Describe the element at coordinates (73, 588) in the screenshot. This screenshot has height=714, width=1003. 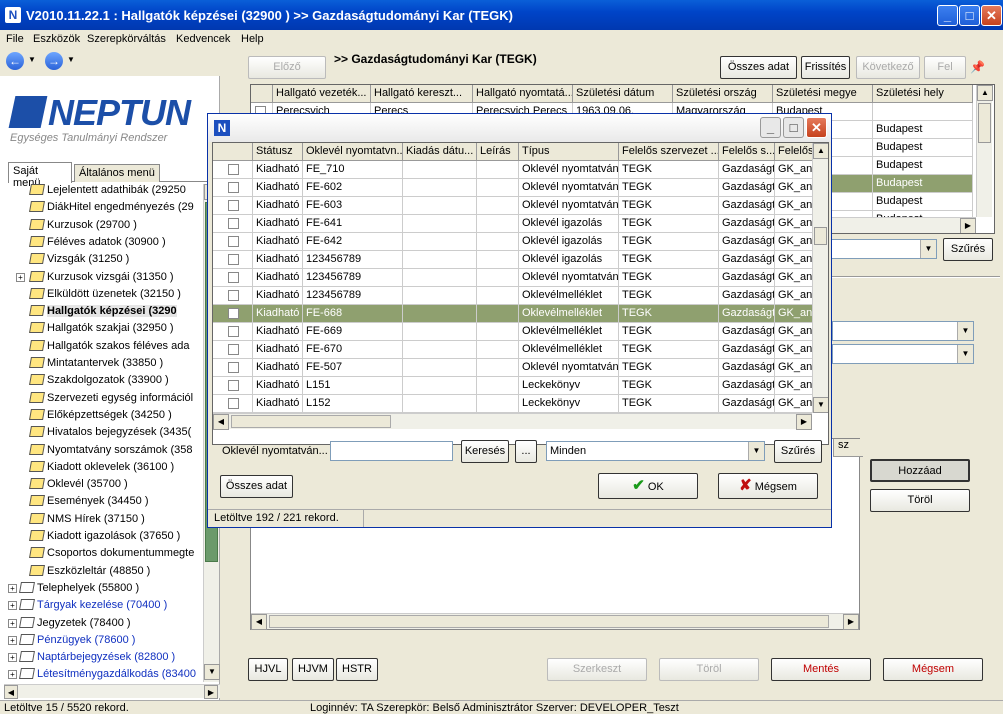
I see `tree-item: + Telephelyek (55800 )` at that location.